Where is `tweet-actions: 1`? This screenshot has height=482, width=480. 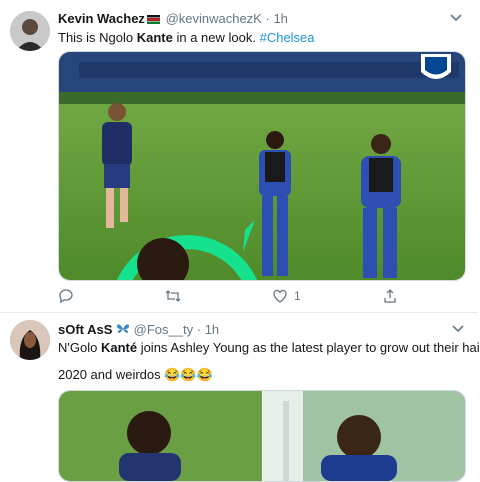 tweet-actions: 1 is located at coordinates (258, 297).